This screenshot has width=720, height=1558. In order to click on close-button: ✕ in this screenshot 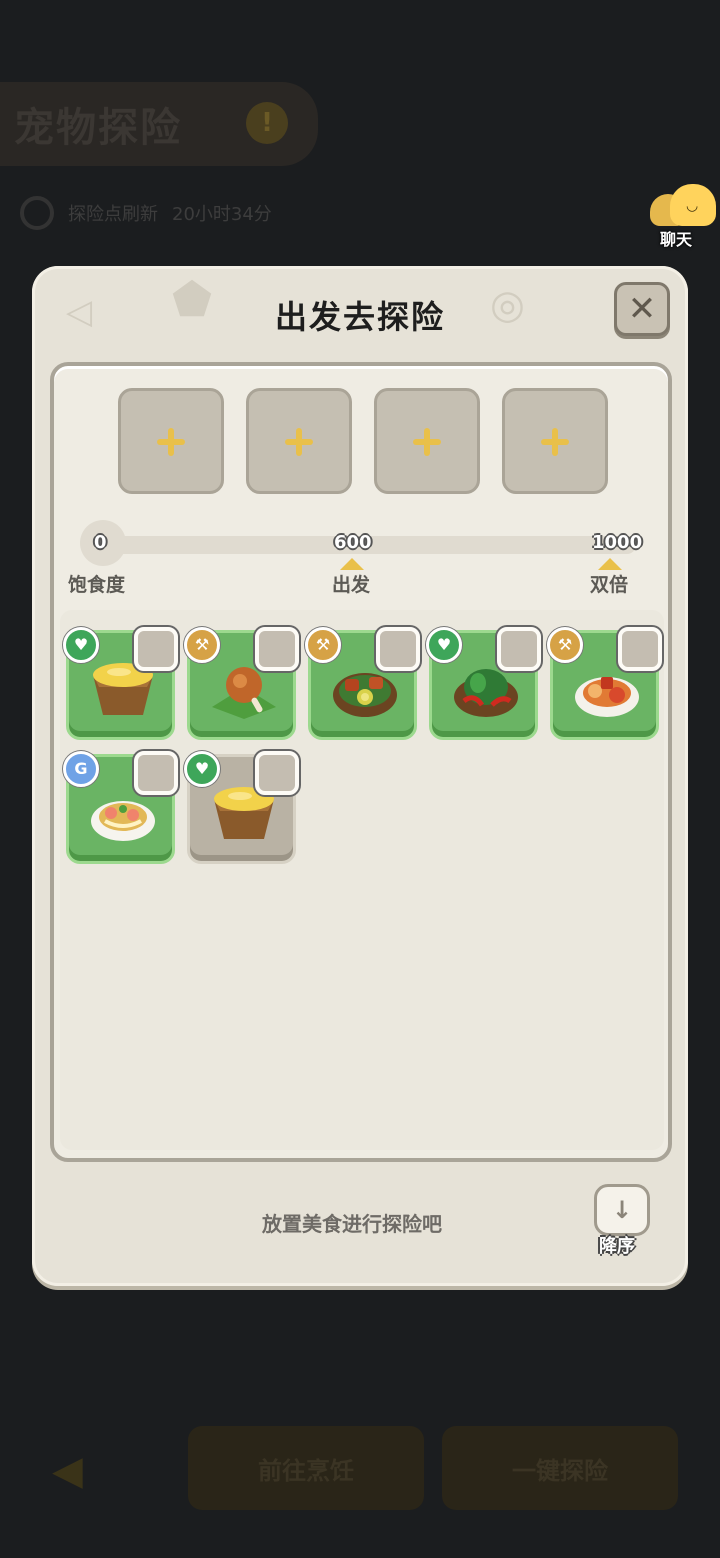, I will do `click(642, 309)`.